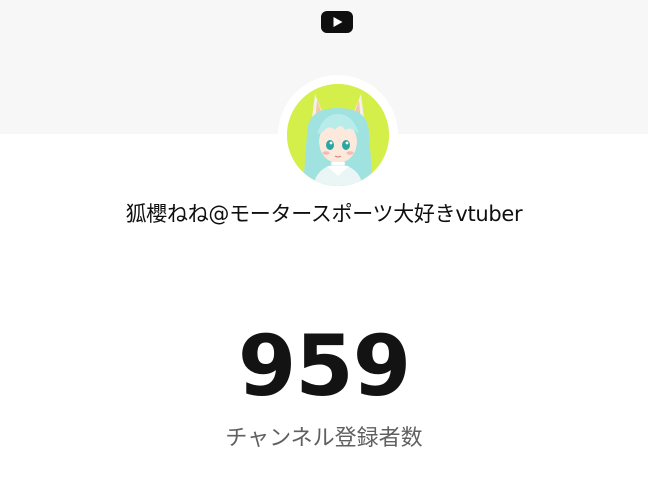 Image resolution: width=648 pixels, height=499 pixels. Describe the element at coordinates (324, 438) in the screenshot. I see `subscriber-count-label: チャンネル登録者数` at that location.